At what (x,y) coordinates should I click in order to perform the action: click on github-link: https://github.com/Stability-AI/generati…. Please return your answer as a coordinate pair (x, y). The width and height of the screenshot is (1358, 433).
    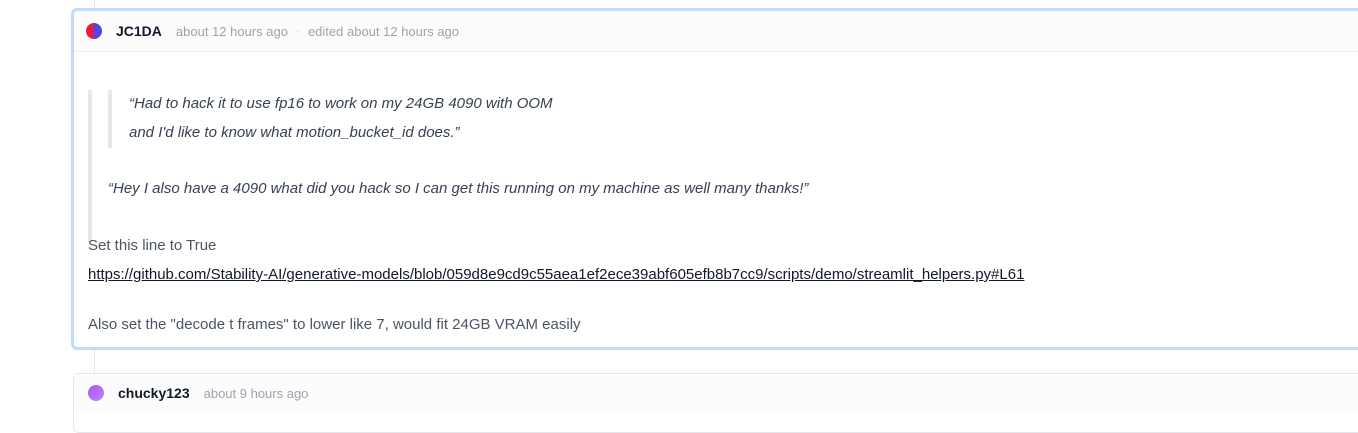
    Looking at the image, I should click on (556, 274).